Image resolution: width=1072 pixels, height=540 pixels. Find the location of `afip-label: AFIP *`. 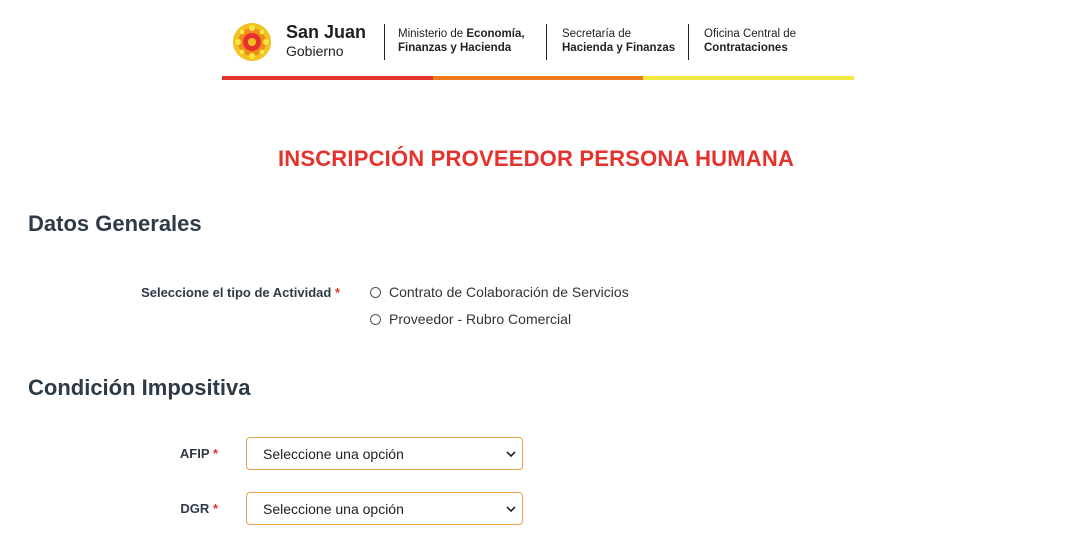

afip-label: AFIP * is located at coordinates (198, 453).